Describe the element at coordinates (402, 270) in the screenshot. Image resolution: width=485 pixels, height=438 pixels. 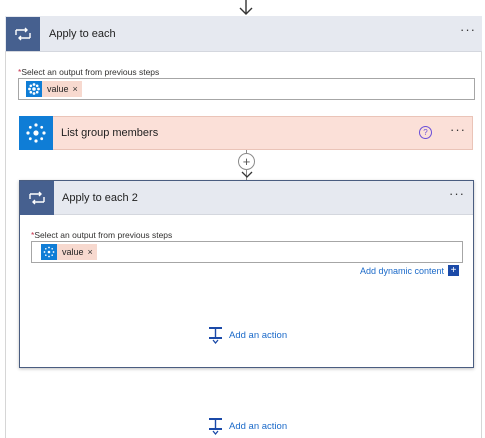
I see `add-dynamic-content-label: Add dynamic content` at that location.